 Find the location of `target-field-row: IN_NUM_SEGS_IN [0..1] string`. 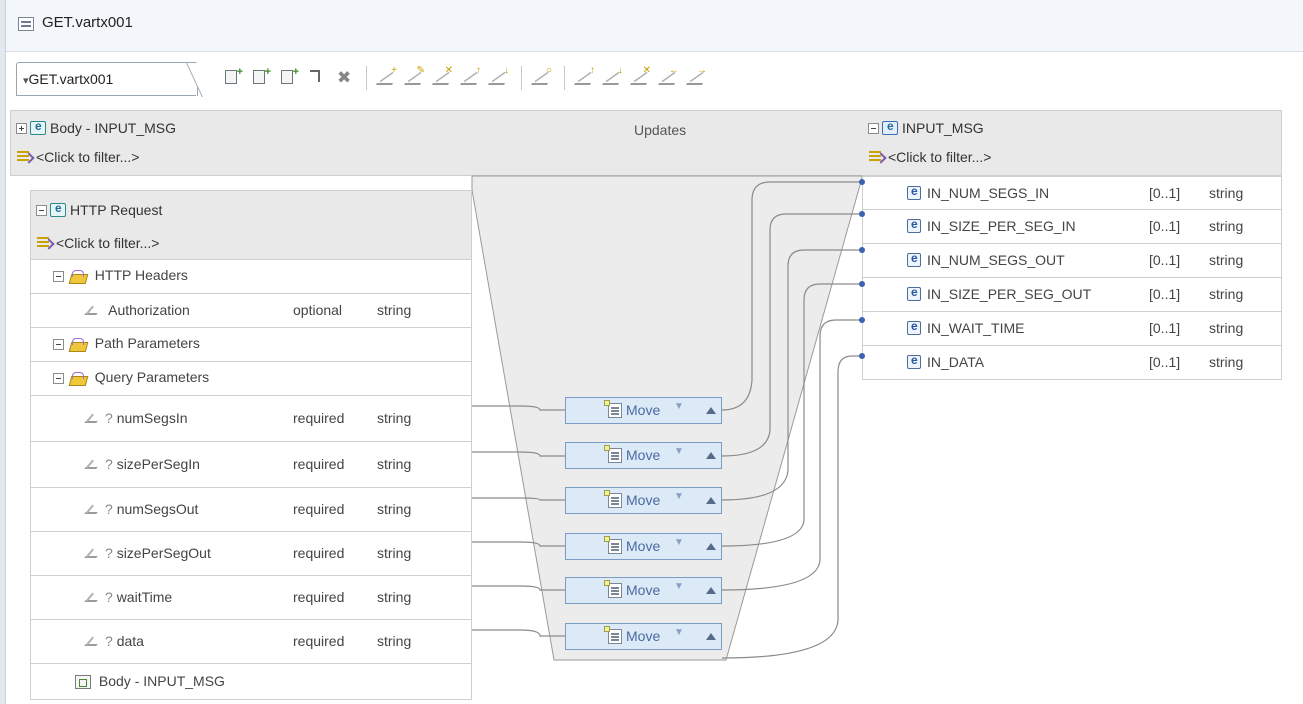

target-field-row: IN_NUM_SEGS_IN [0..1] string is located at coordinates (1072, 193).